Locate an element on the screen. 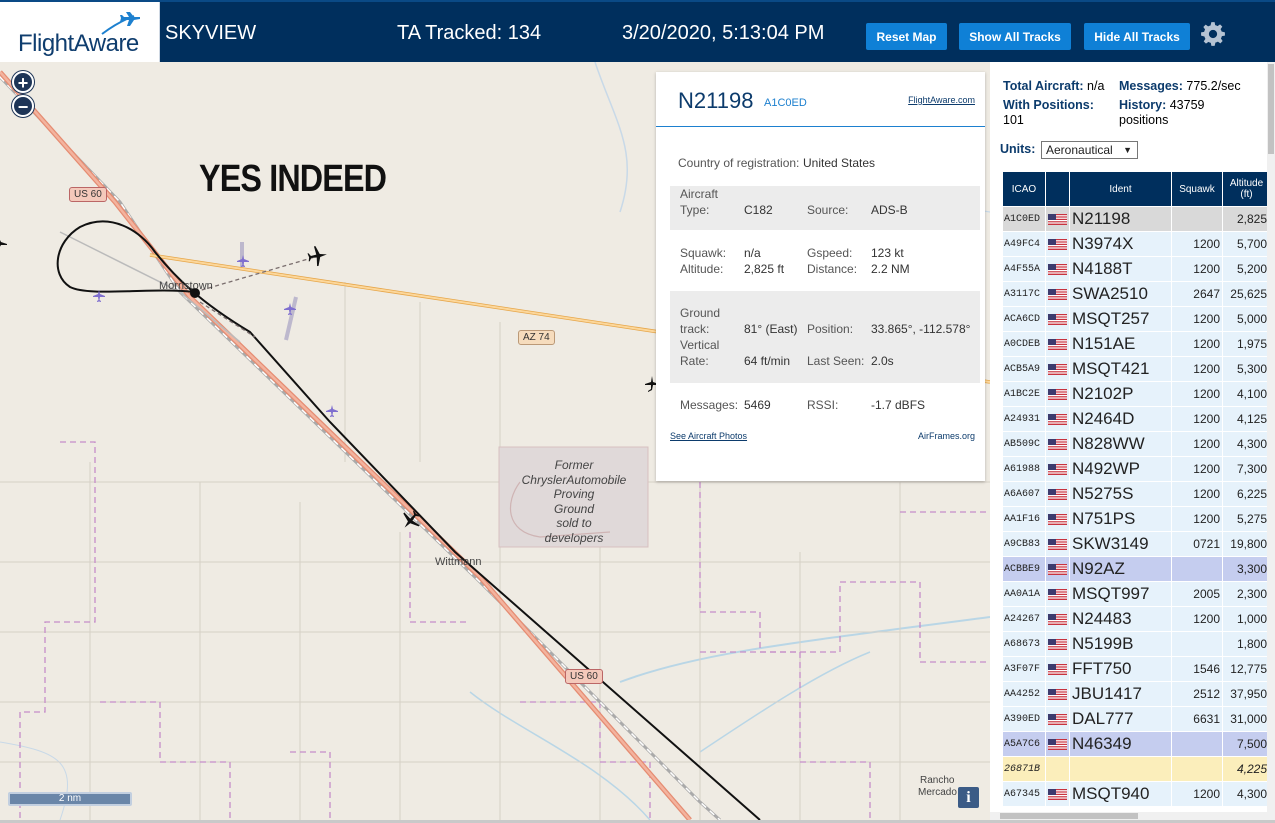  ident-column-header: Ident is located at coordinates (1120, 189).